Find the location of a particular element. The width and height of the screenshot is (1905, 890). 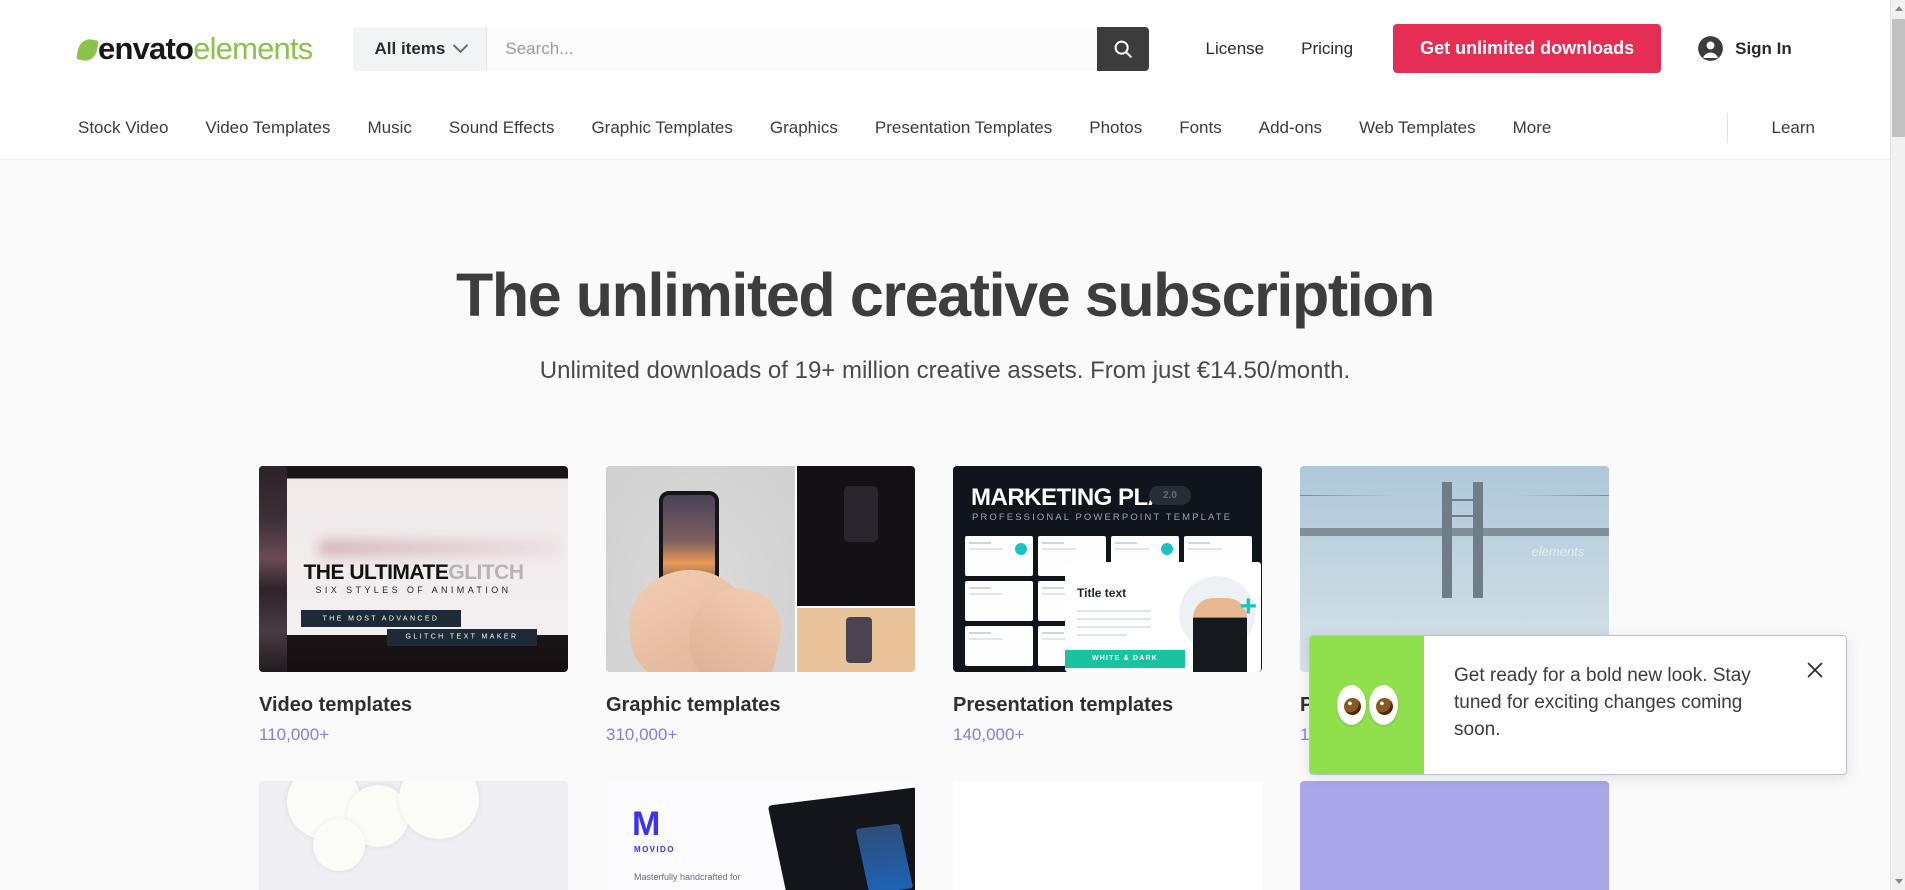

blur-streak is located at coordinates (440, 548).